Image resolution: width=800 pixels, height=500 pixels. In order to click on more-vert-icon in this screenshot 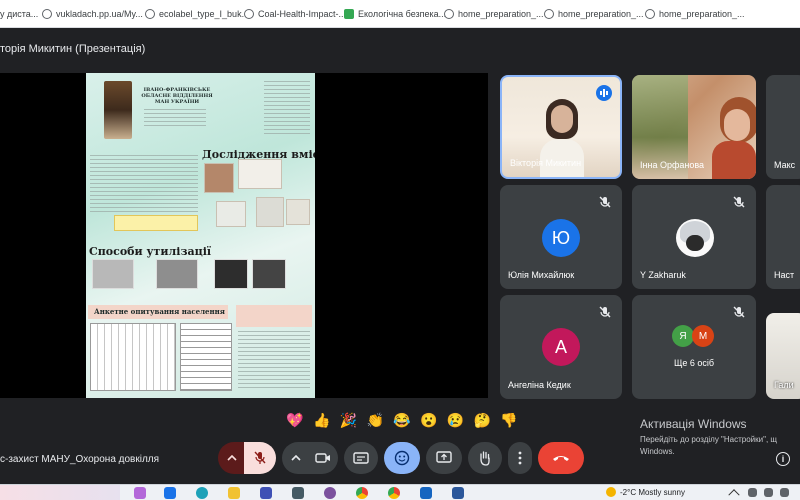, I will do `click(520, 458)`.